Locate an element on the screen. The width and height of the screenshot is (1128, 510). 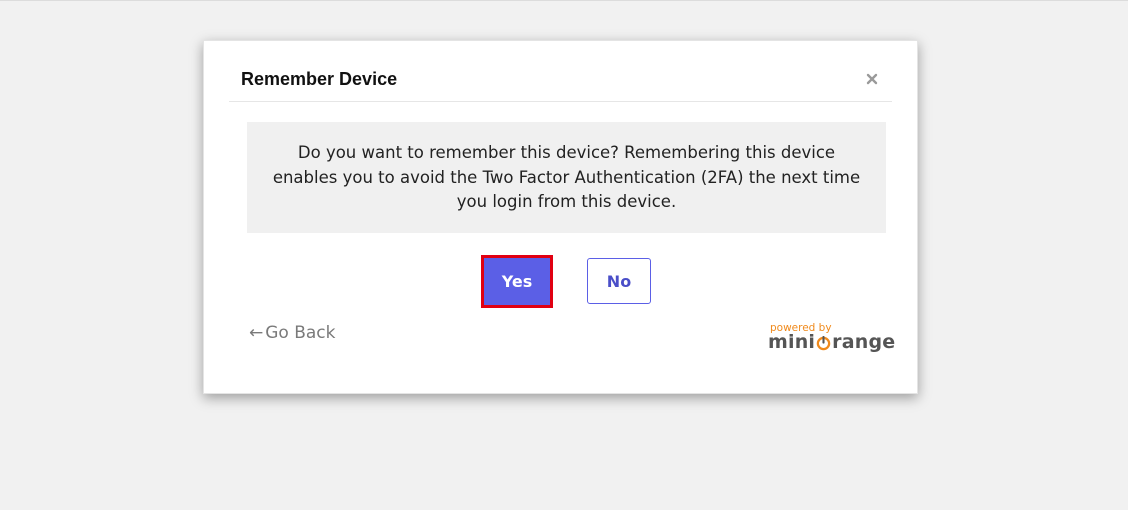
brand-prefix: mini is located at coordinates (792, 342).